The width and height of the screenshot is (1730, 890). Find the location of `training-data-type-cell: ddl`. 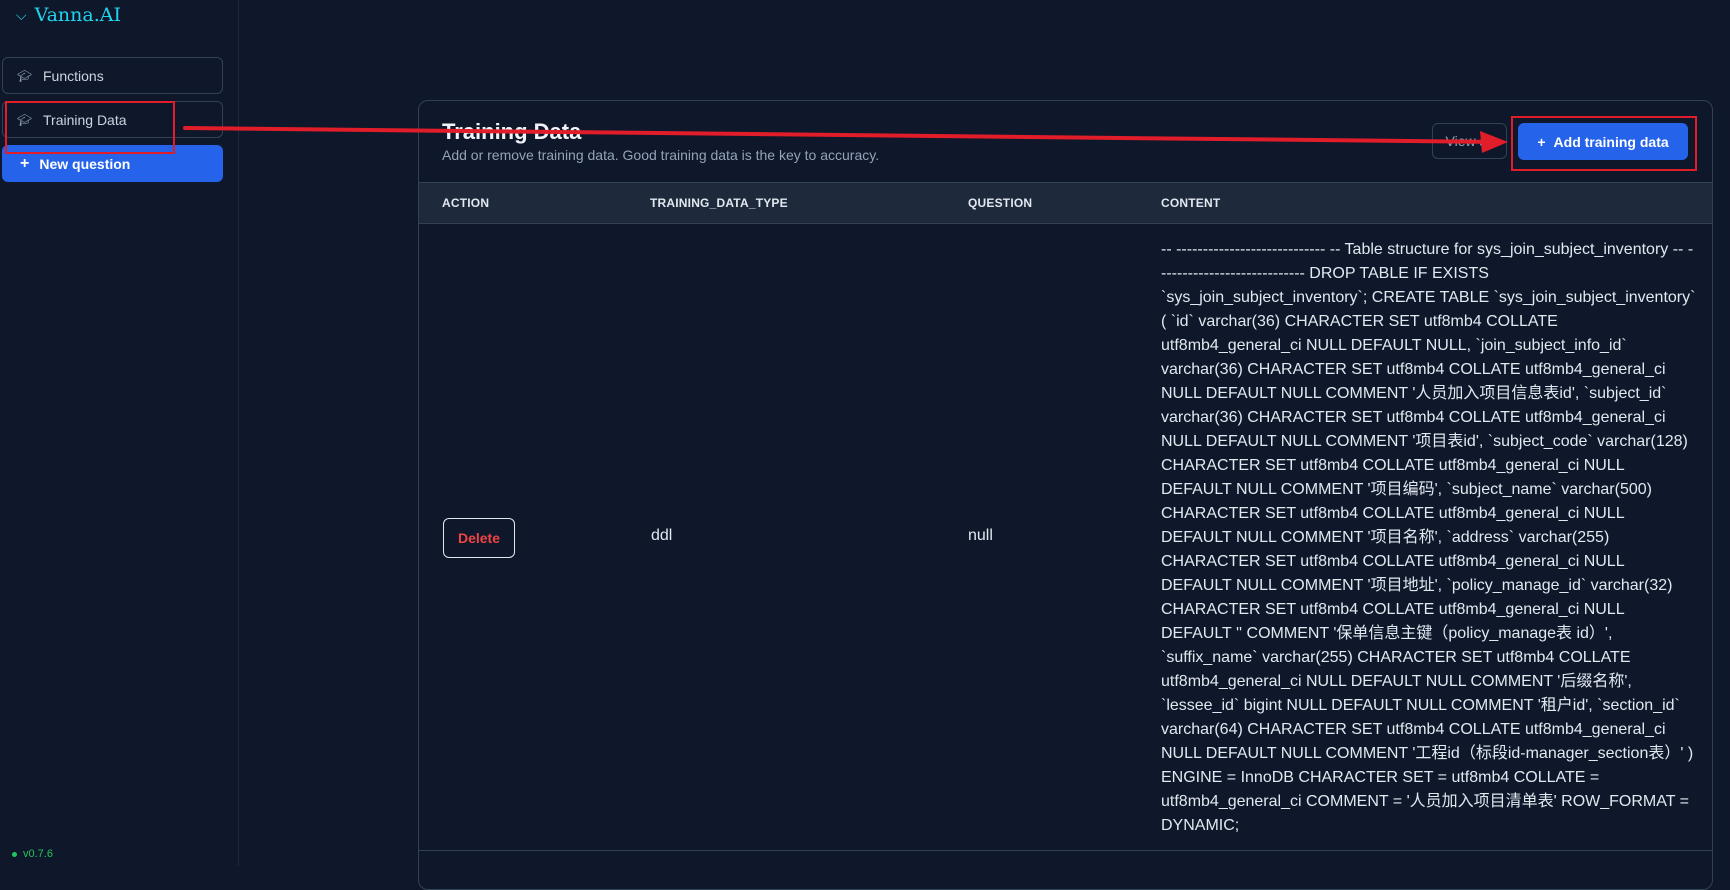

training-data-type-cell: ddl is located at coordinates (662, 535).